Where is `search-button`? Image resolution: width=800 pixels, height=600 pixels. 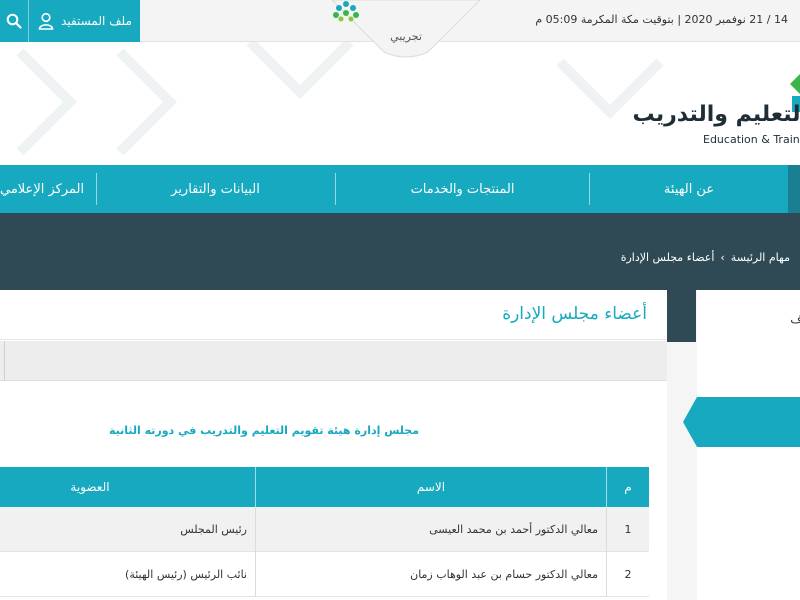
search-button is located at coordinates (14, 21).